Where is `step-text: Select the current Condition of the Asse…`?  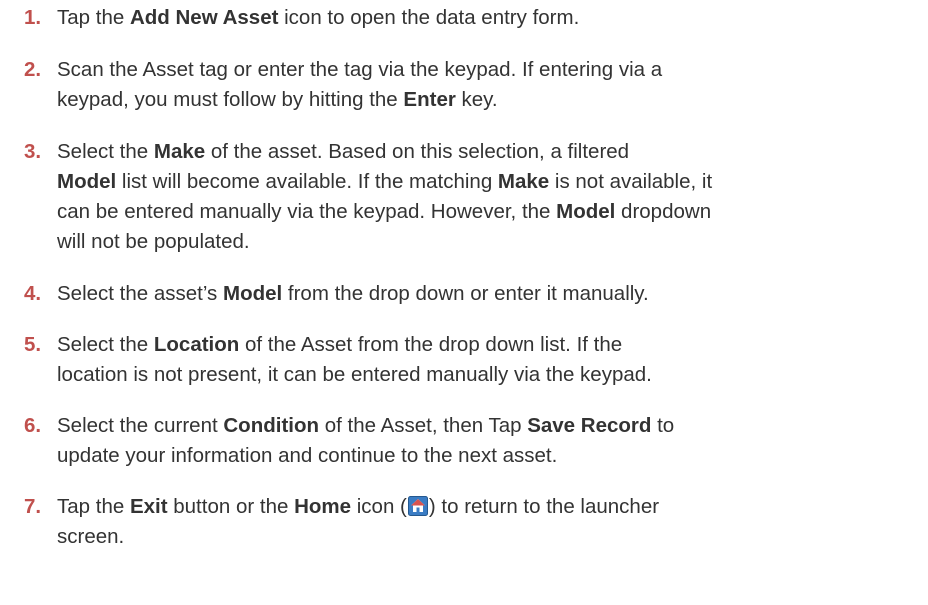 step-text: Select the current Condition of the Asse… is located at coordinates (366, 440).